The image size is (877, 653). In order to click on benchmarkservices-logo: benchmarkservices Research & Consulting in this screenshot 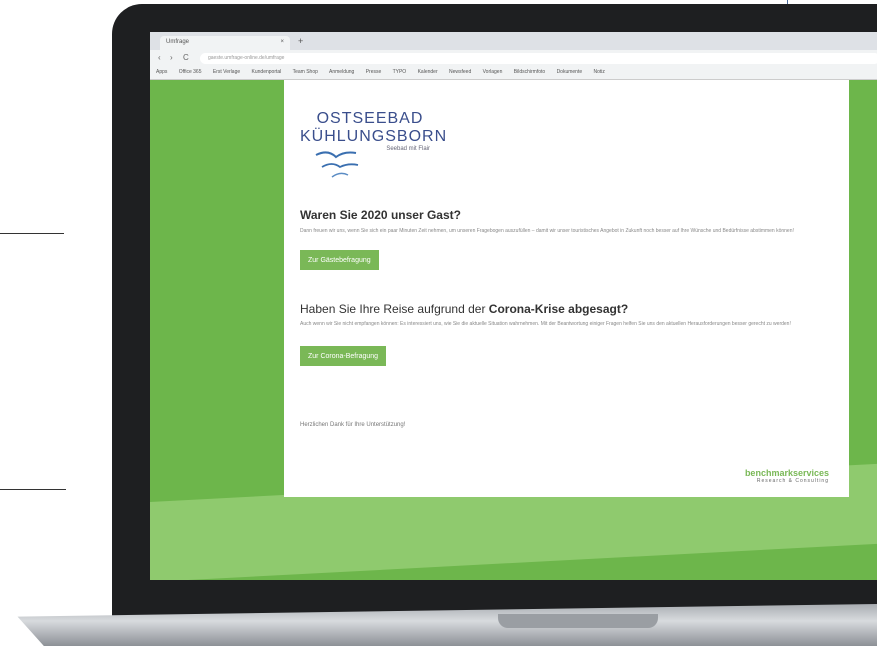, I will do `click(787, 476)`.